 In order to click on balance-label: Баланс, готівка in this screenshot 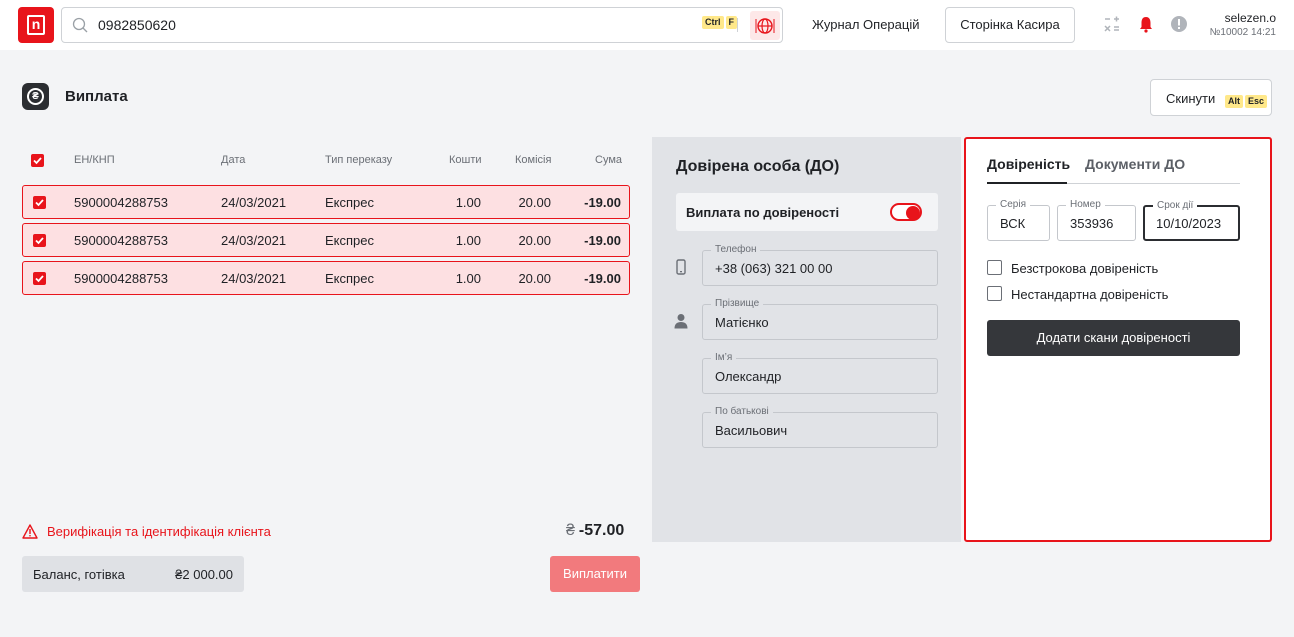, I will do `click(79, 574)`.